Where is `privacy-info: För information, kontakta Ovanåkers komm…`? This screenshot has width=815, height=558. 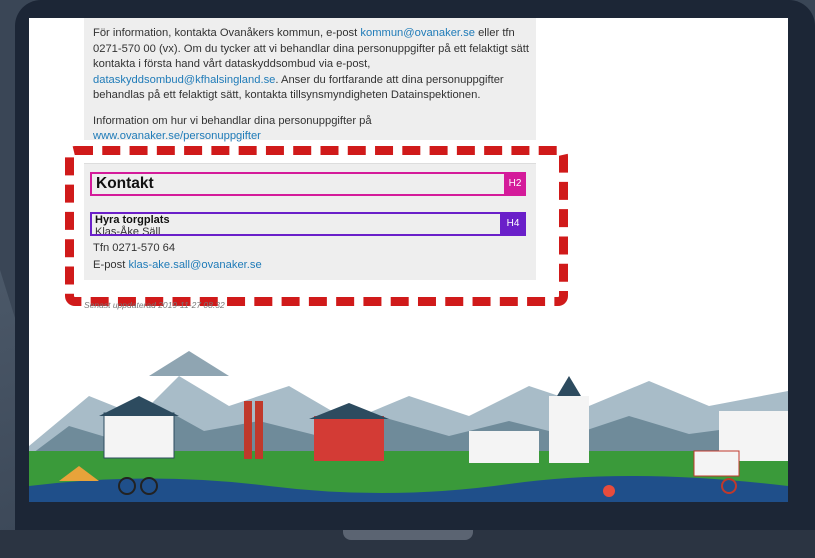
privacy-info: För information, kontakta Ovanåkers komm… is located at coordinates (313, 90).